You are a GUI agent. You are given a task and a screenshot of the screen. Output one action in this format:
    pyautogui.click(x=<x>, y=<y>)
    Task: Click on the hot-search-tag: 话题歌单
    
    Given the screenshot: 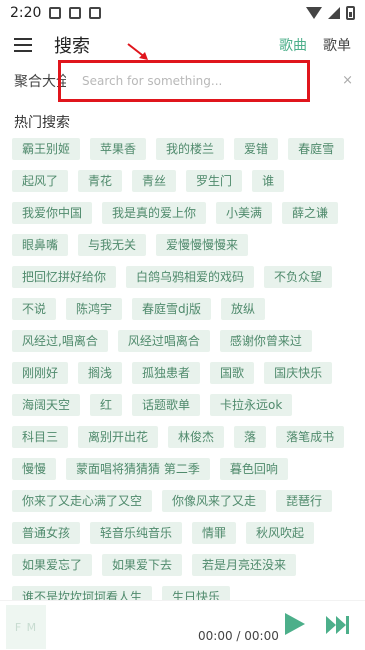 What is the action you would take?
    pyautogui.click(x=166, y=405)
    